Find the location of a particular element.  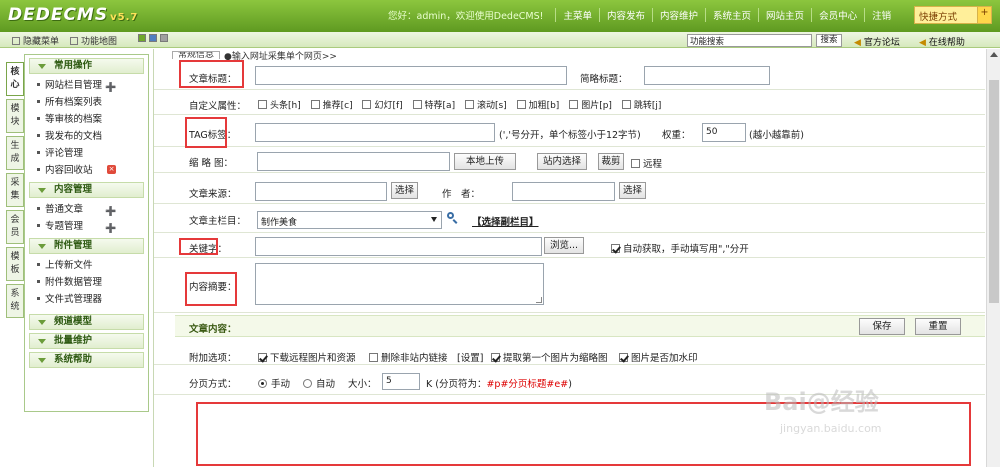

forum-link: ◀ 官方论坛 is located at coordinates (877, 41).